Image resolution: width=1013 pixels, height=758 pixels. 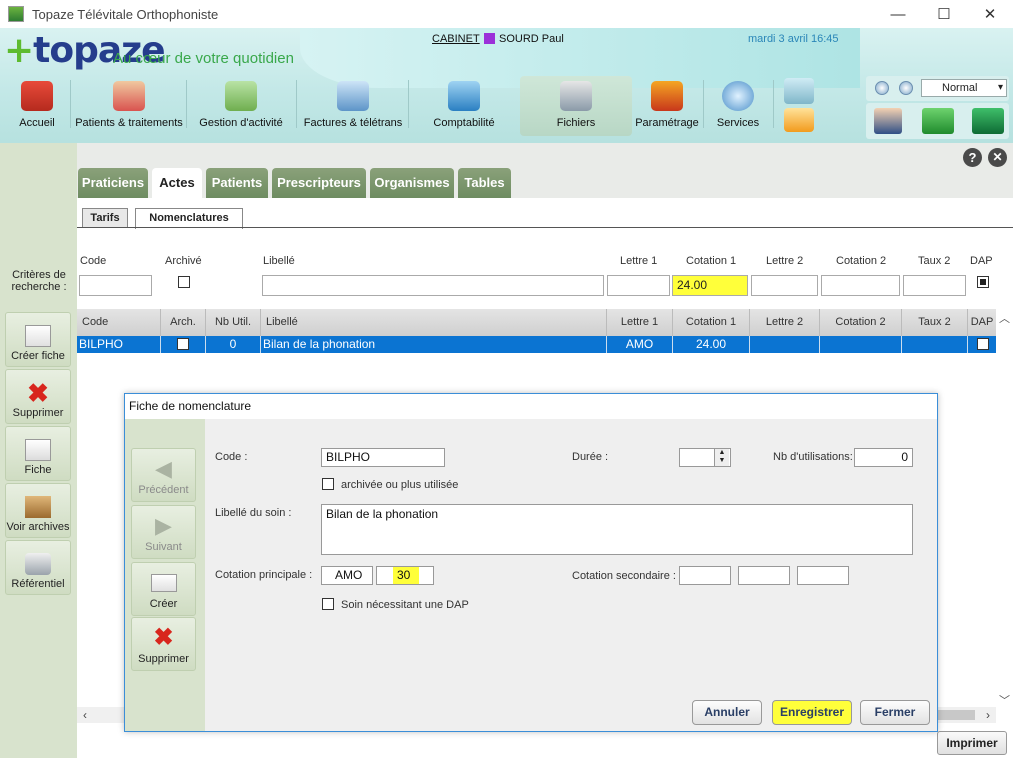 I want to click on row-dap-checkbox, so click(x=983, y=344).